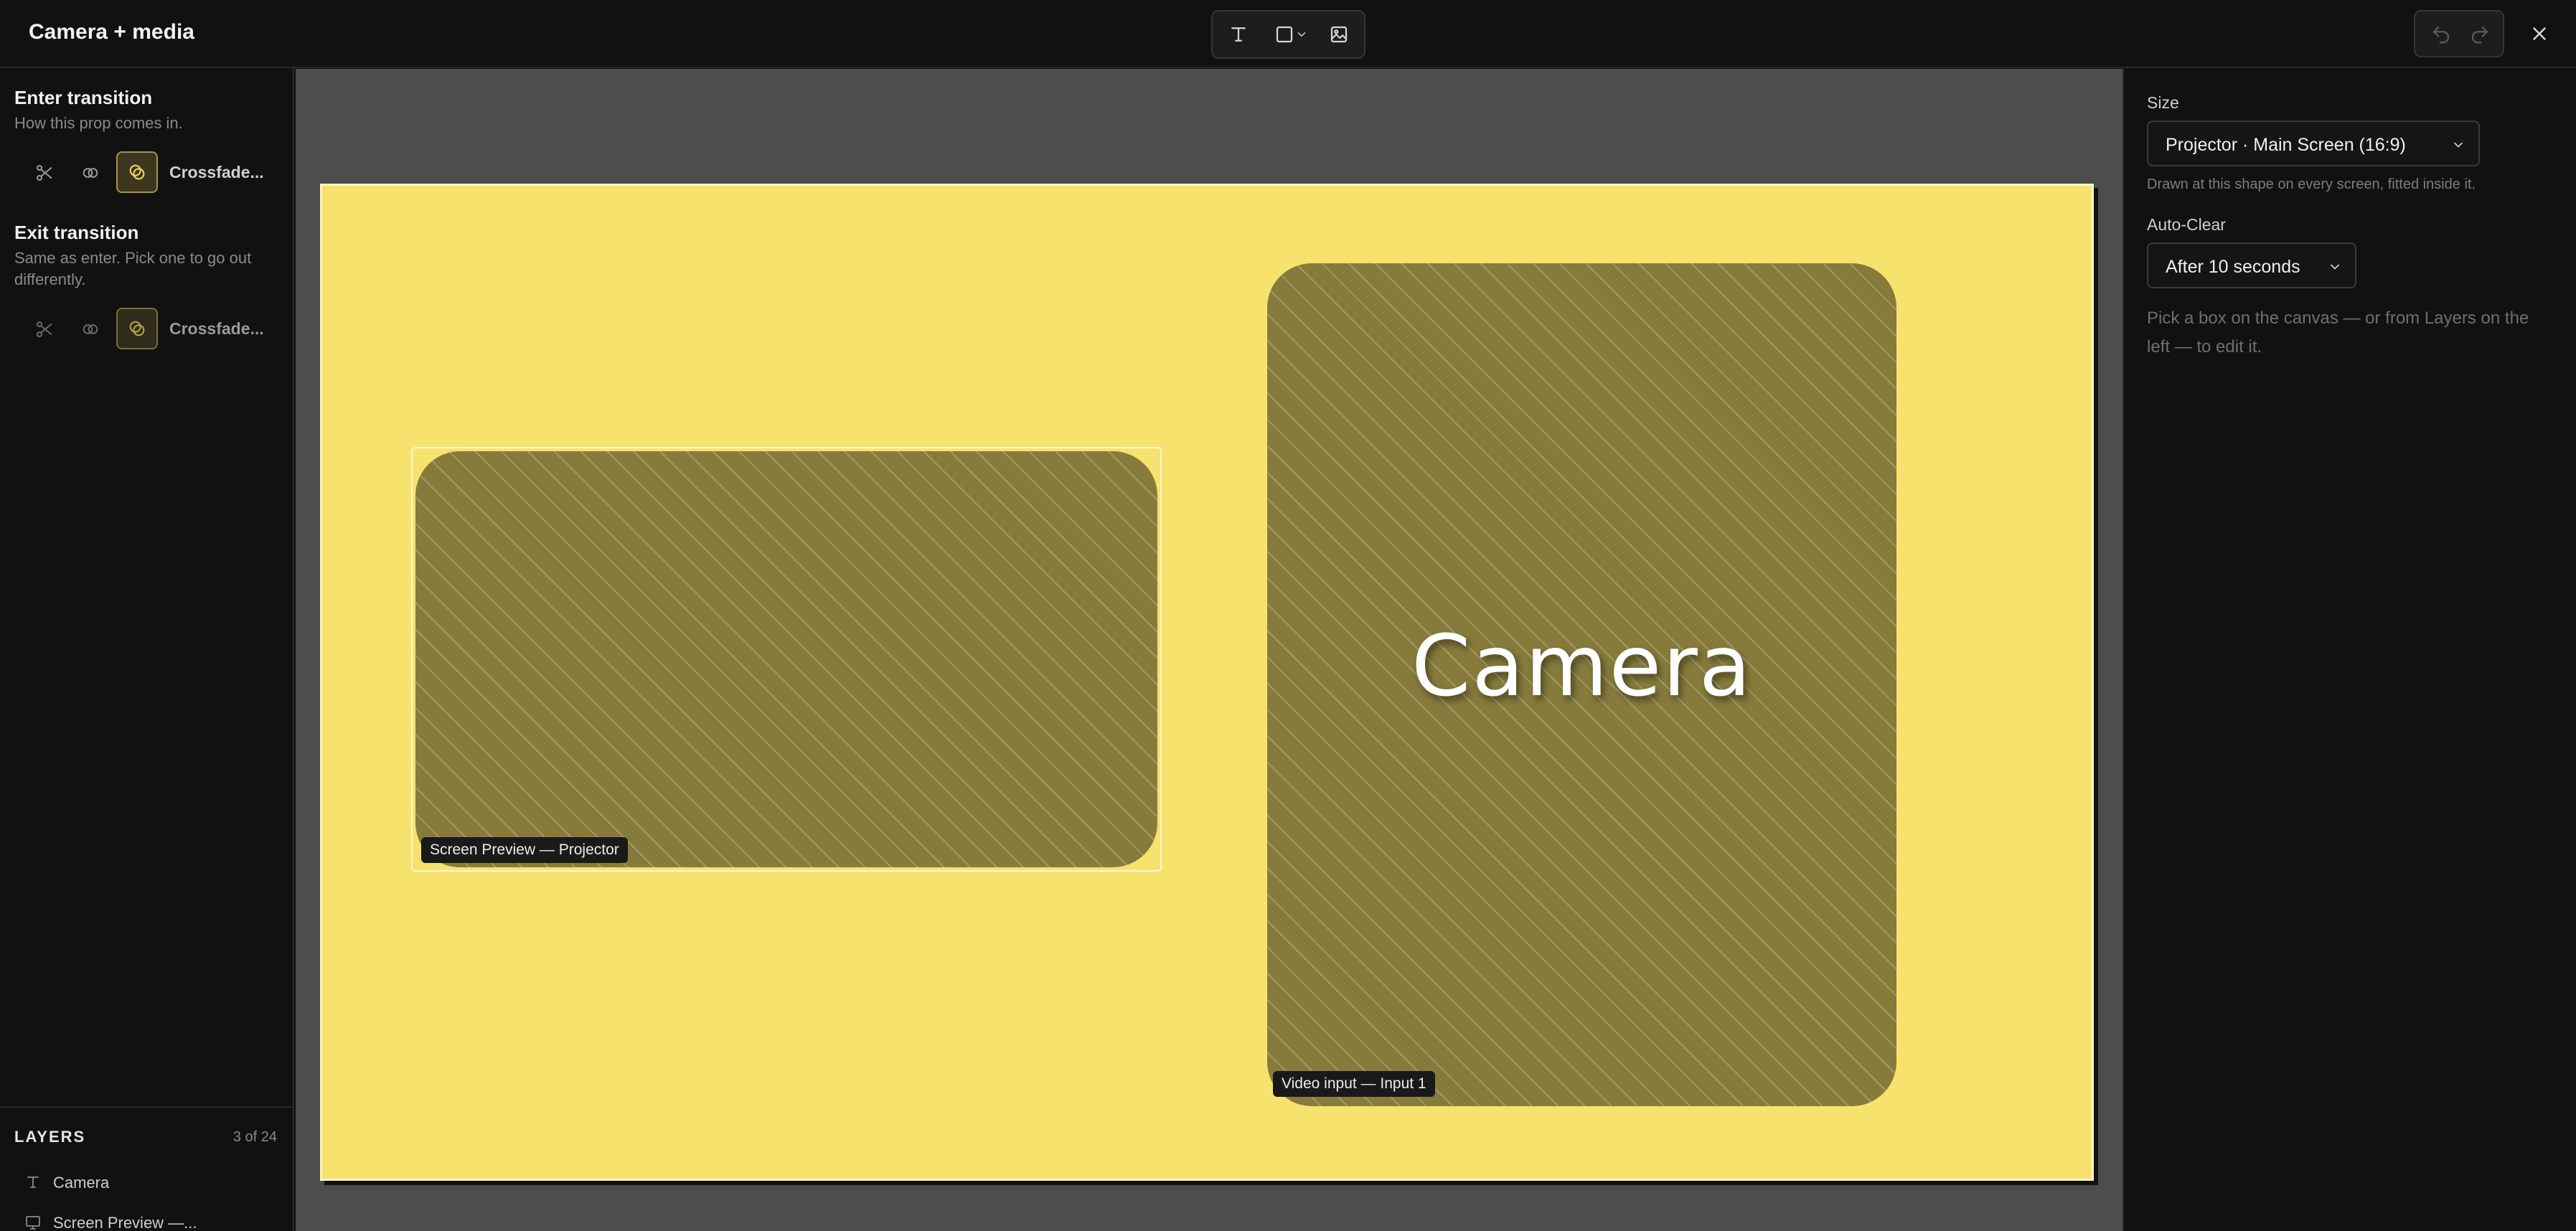 The height and width of the screenshot is (1231, 2576). I want to click on text-layer-icon, so click(33, 1182).